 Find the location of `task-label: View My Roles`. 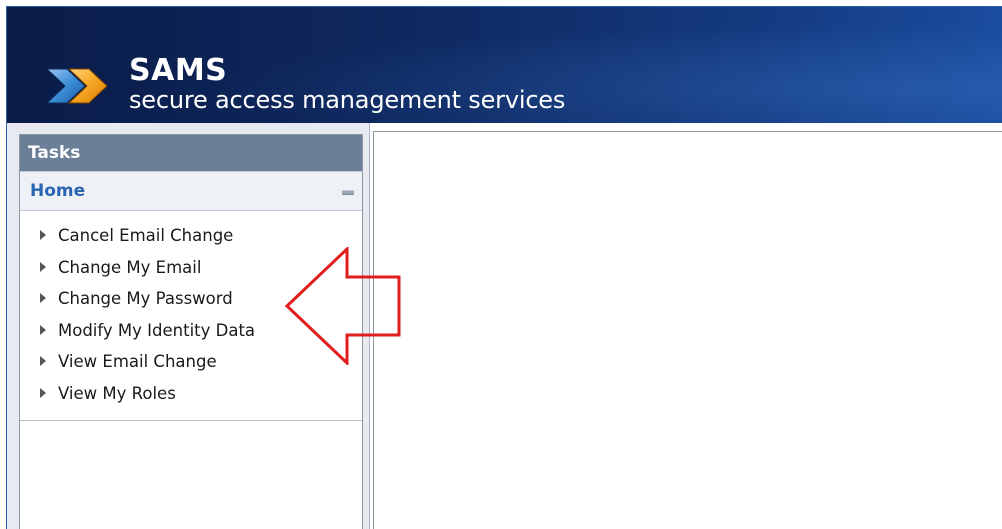

task-label: View My Roles is located at coordinates (117, 393).